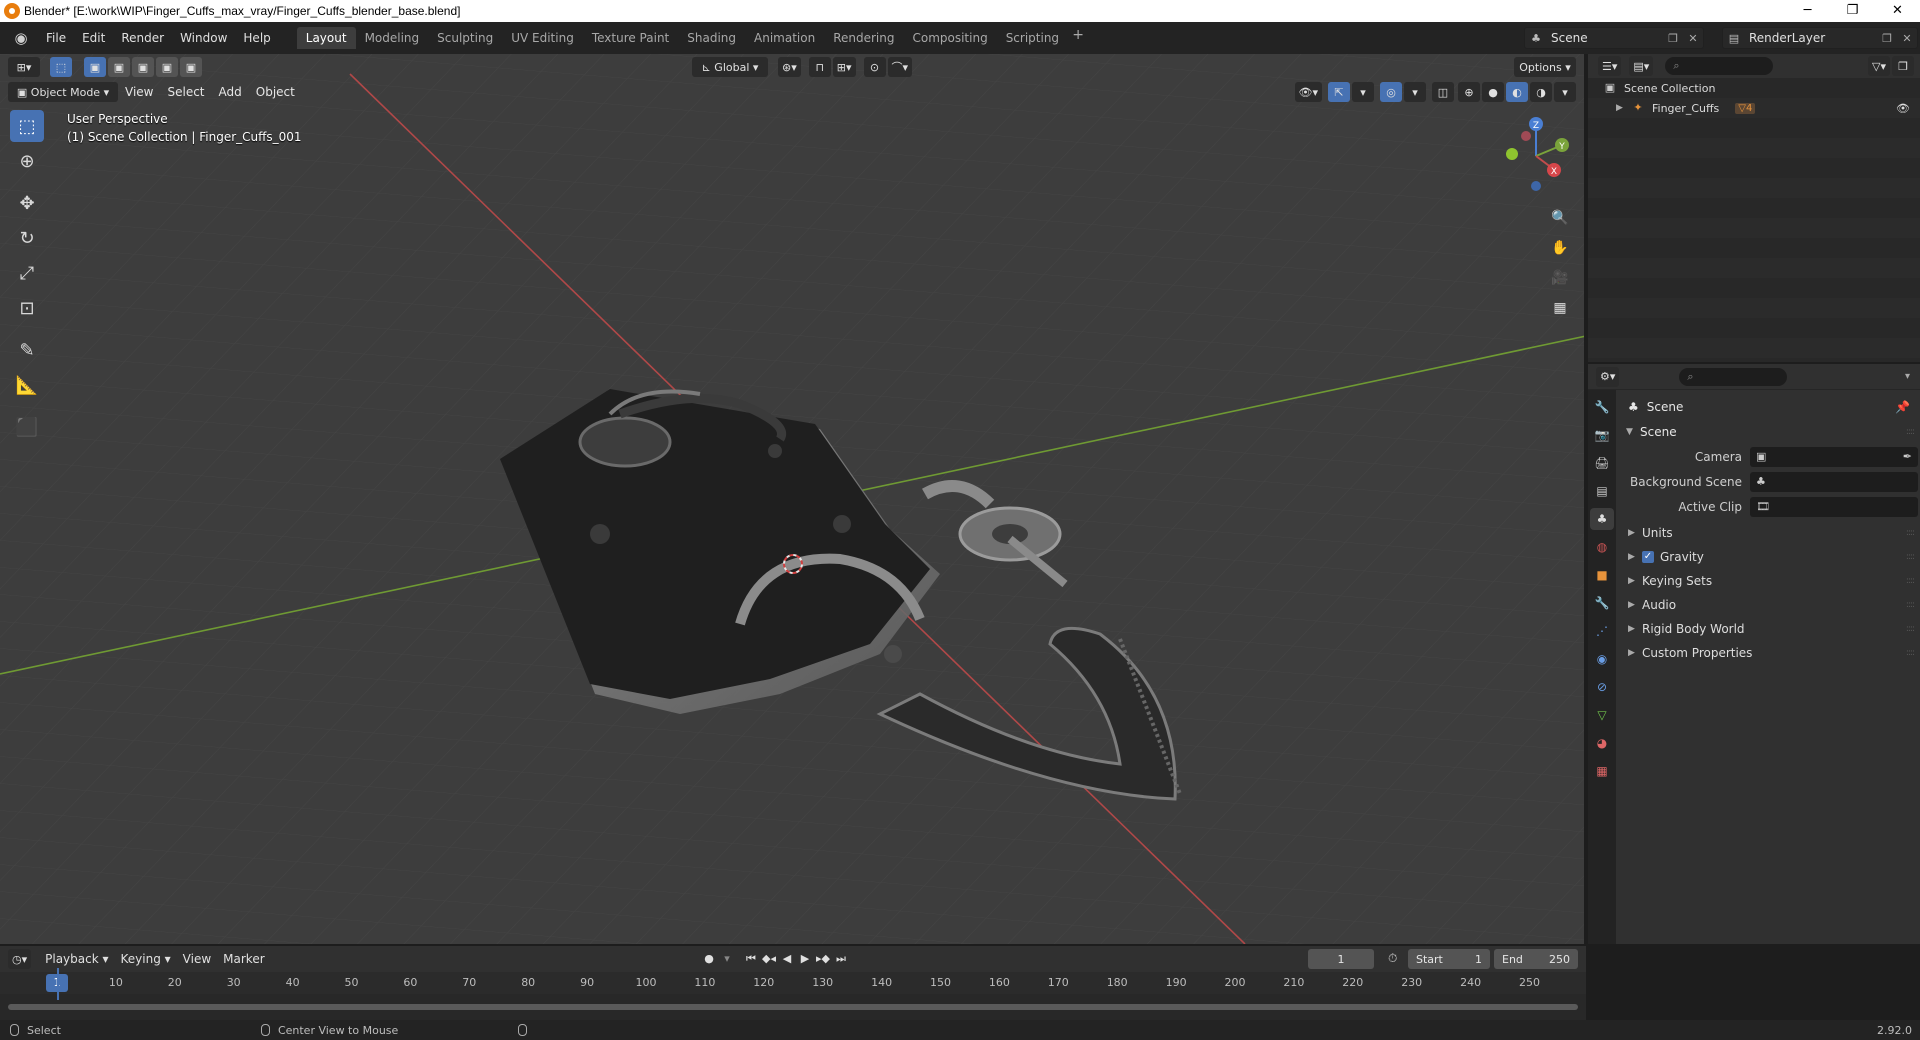 The height and width of the screenshot is (1040, 1920). Describe the element at coordinates (730, 67) in the screenshot. I see `transform-orientation-dropdown: ⊾ Global ▾` at that location.